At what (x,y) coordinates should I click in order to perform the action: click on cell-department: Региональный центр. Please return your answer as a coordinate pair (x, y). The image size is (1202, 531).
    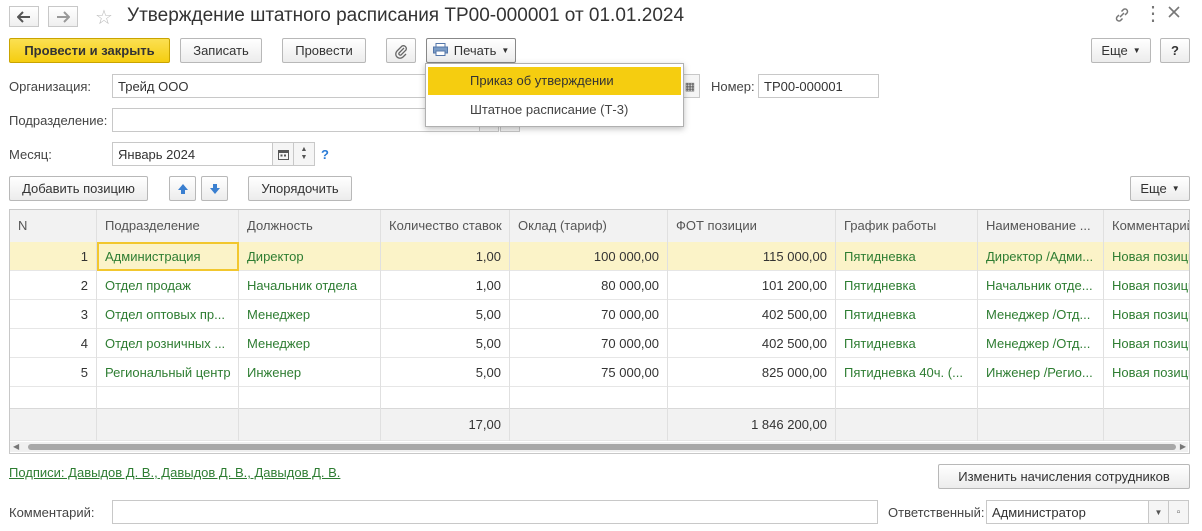
    Looking at the image, I should click on (168, 372).